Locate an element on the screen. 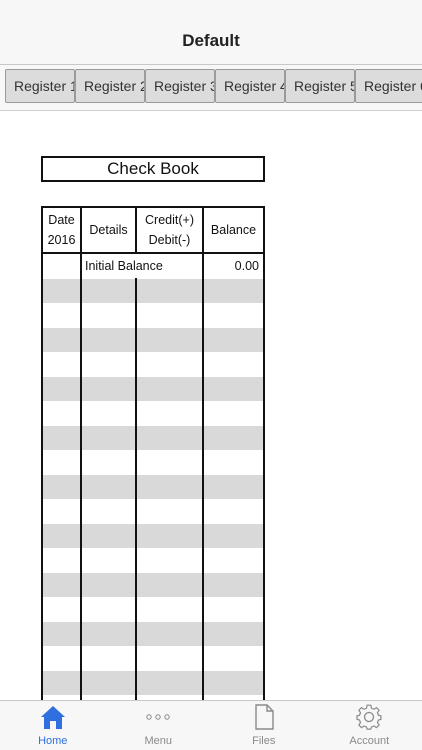  initial-balance-row: Initial Balance 0.00 is located at coordinates (153, 266).